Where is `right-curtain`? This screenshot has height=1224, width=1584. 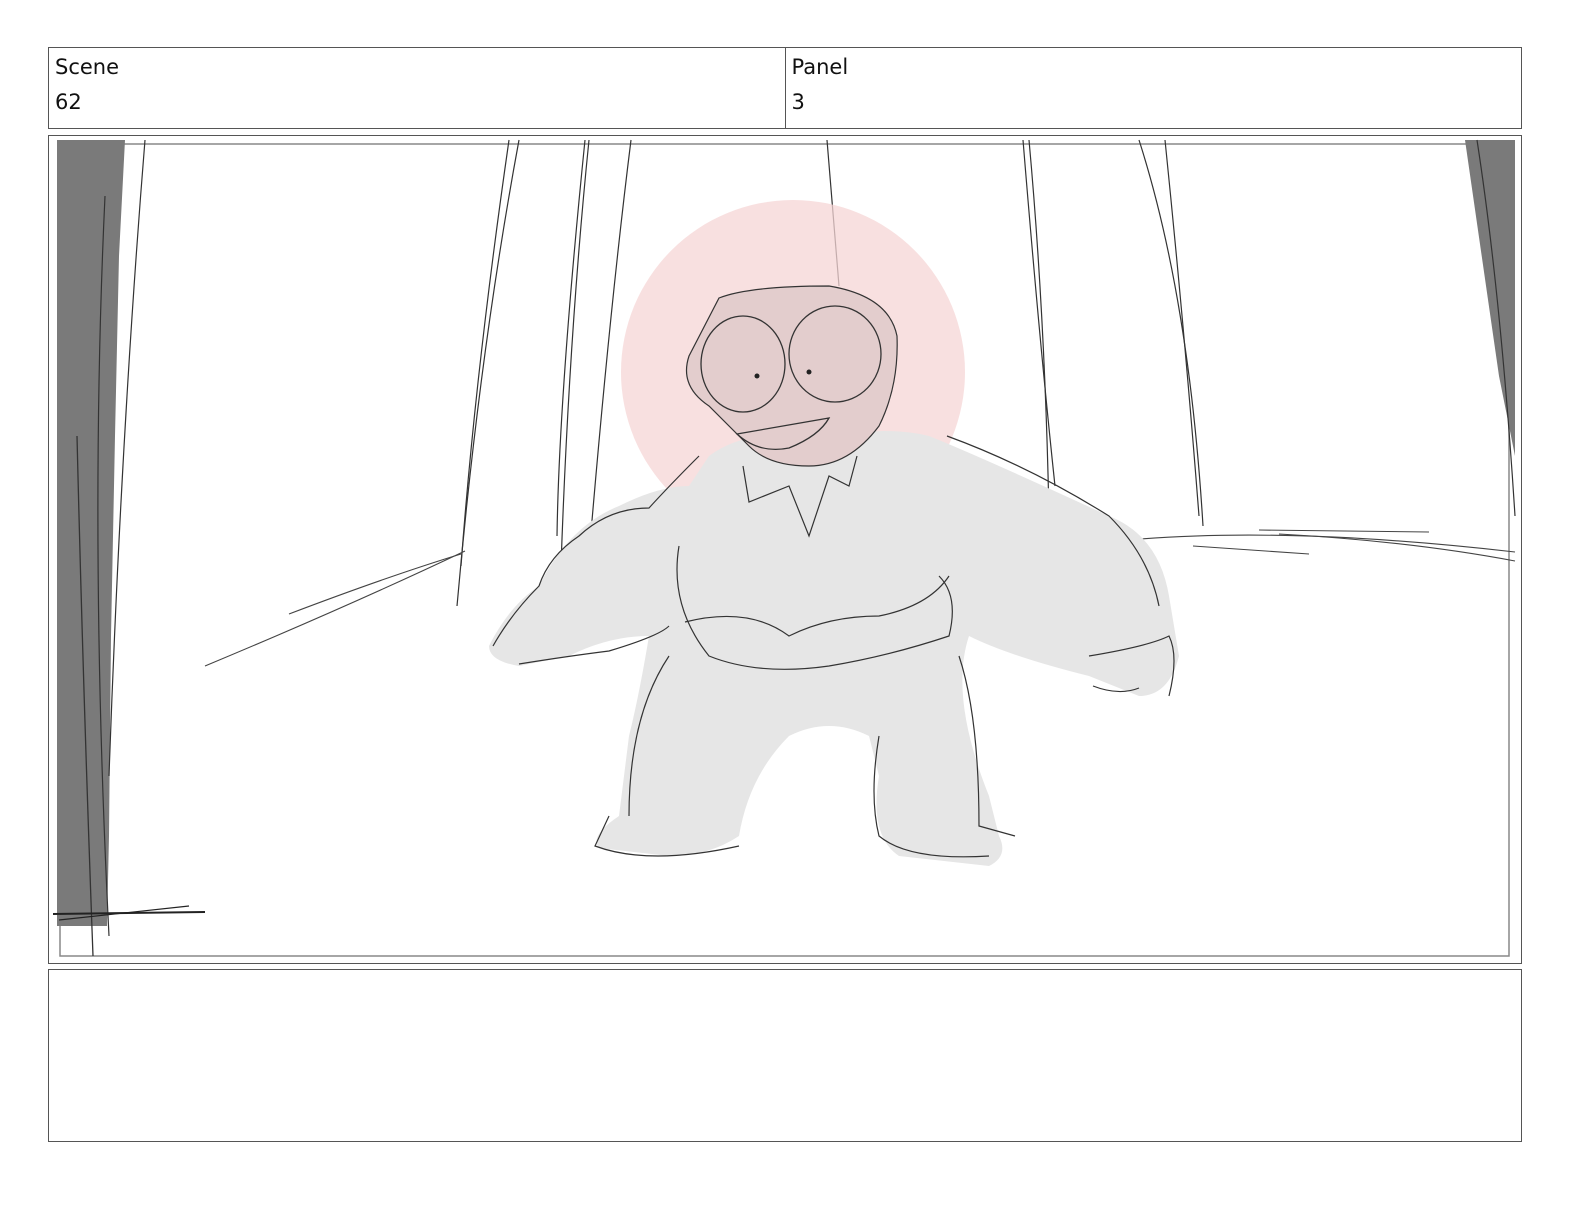
right-curtain is located at coordinates (1490, 328).